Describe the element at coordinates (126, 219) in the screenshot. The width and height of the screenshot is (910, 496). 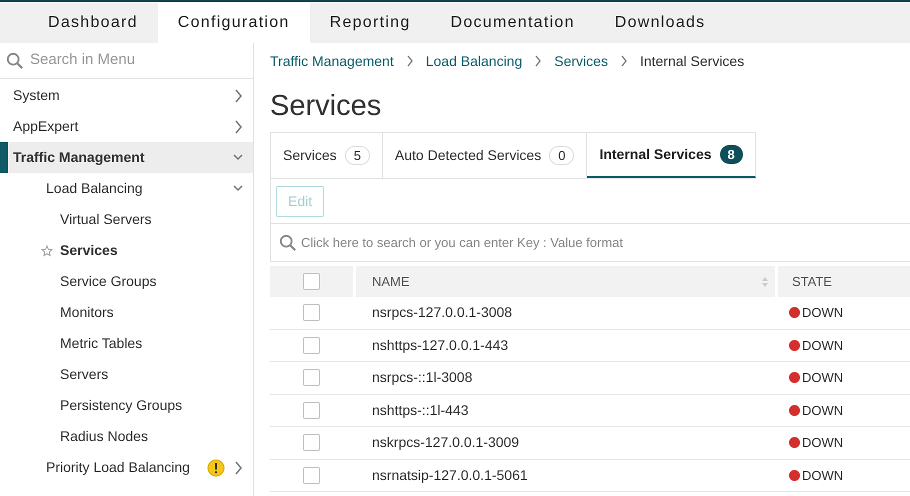
I see `sidebar-item: Virtual Servers` at that location.